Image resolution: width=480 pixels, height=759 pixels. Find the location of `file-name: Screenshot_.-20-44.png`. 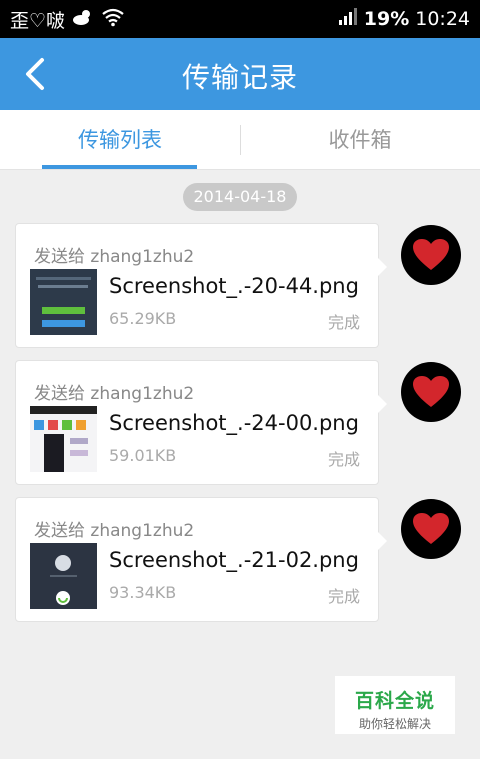

file-name: Screenshot_.-20-44.png is located at coordinates (234, 286).